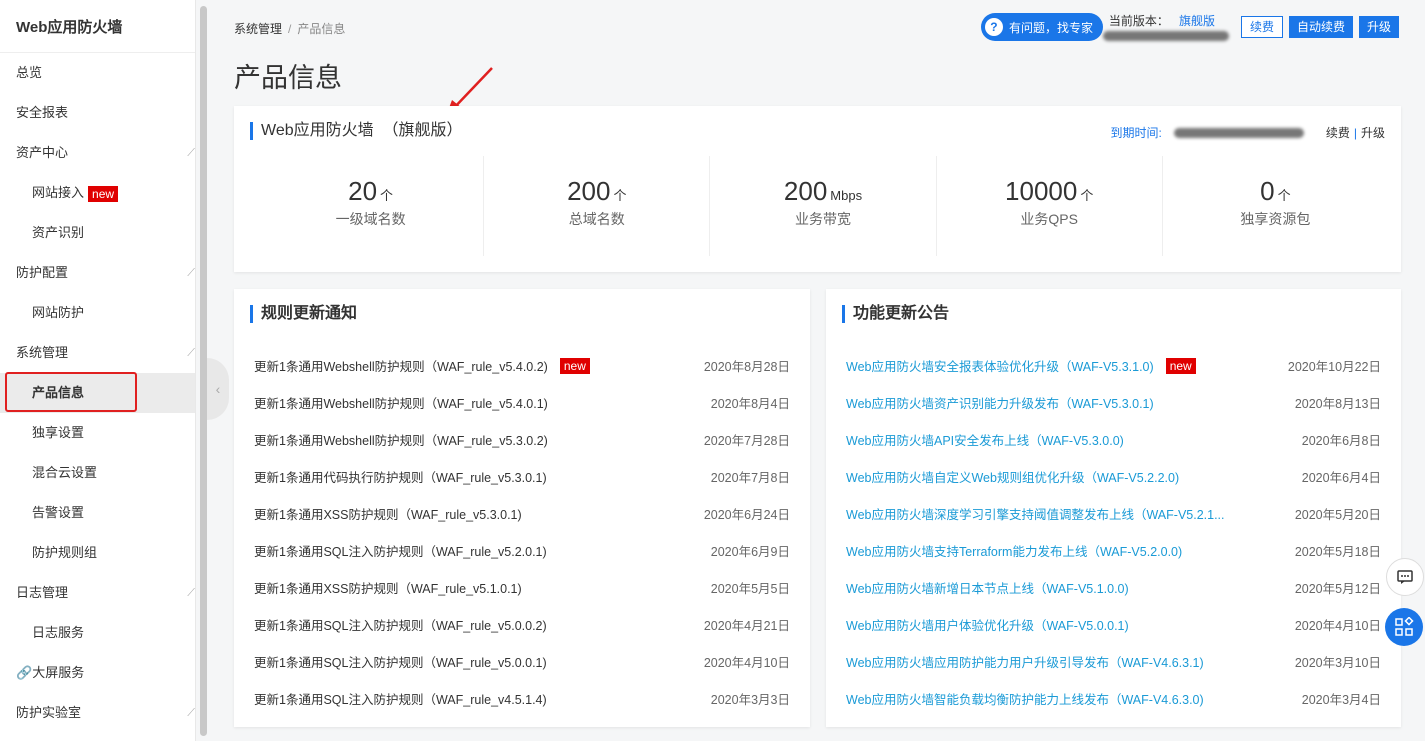  What do you see at coordinates (58, 512) in the screenshot?
I see `sidebar-item-label: 告警设置` at bounding box center [58, 512].